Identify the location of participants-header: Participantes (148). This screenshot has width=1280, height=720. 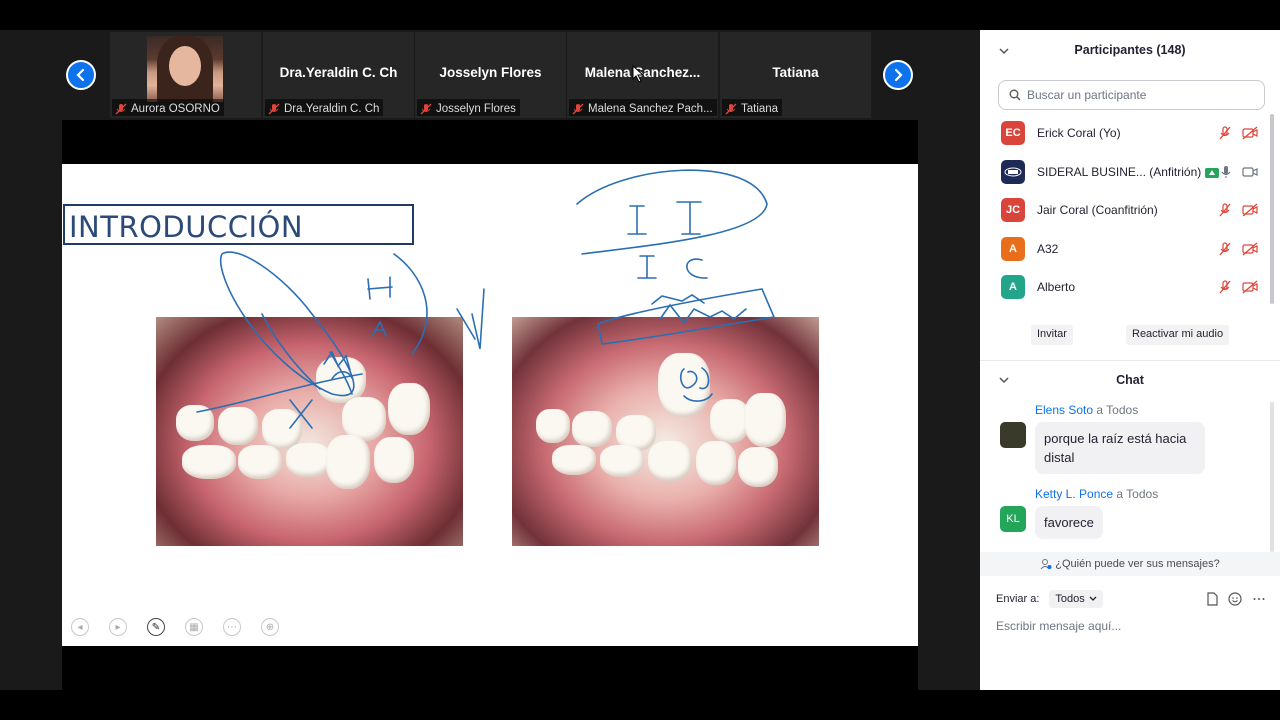
(1130, 50).